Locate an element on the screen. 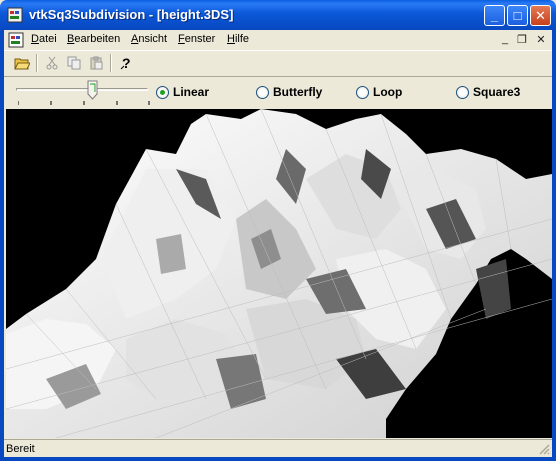 The height and width of the screenshot is (461, 556). minimize-button: _ is located at coordinates (494, 15).